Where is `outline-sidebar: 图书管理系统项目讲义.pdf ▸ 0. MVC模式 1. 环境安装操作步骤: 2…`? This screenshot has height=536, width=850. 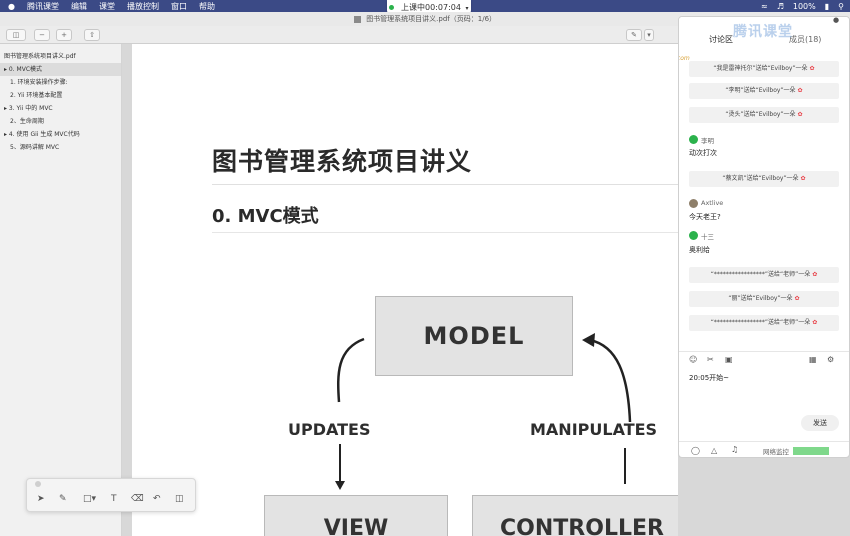 outline-sidebar: 图书管理系统项目讲义.pdf ▸ 0. MVC模式 1. 环境安装操作步骤: 2… is located at coordinates (61, 290).